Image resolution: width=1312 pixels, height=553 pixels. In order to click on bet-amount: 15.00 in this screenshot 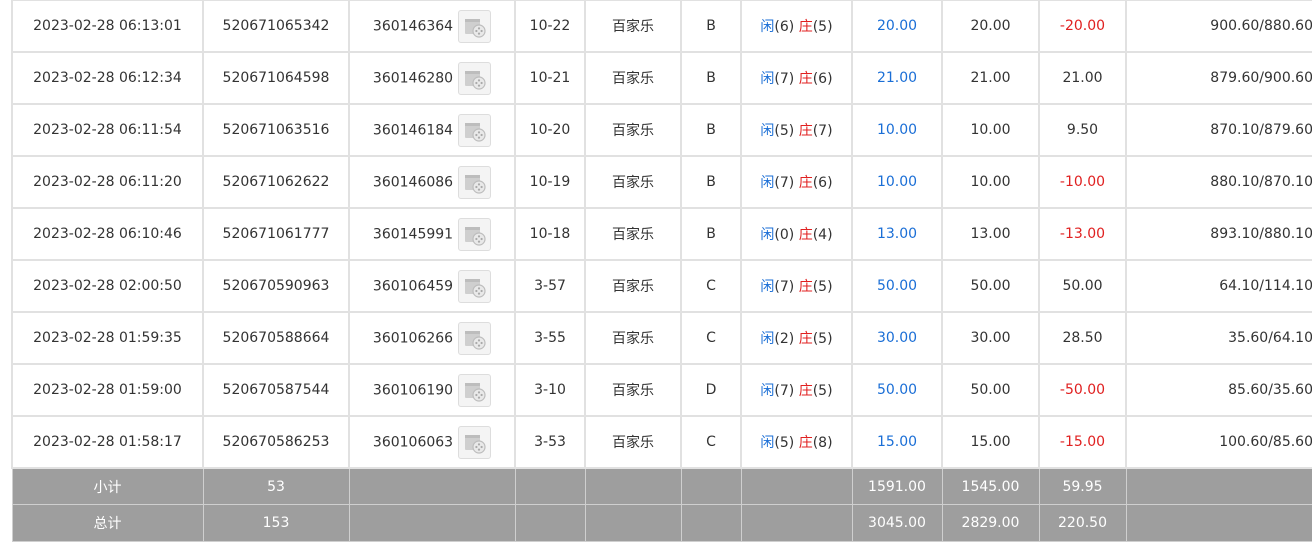, I will do `click(897, 442)`.